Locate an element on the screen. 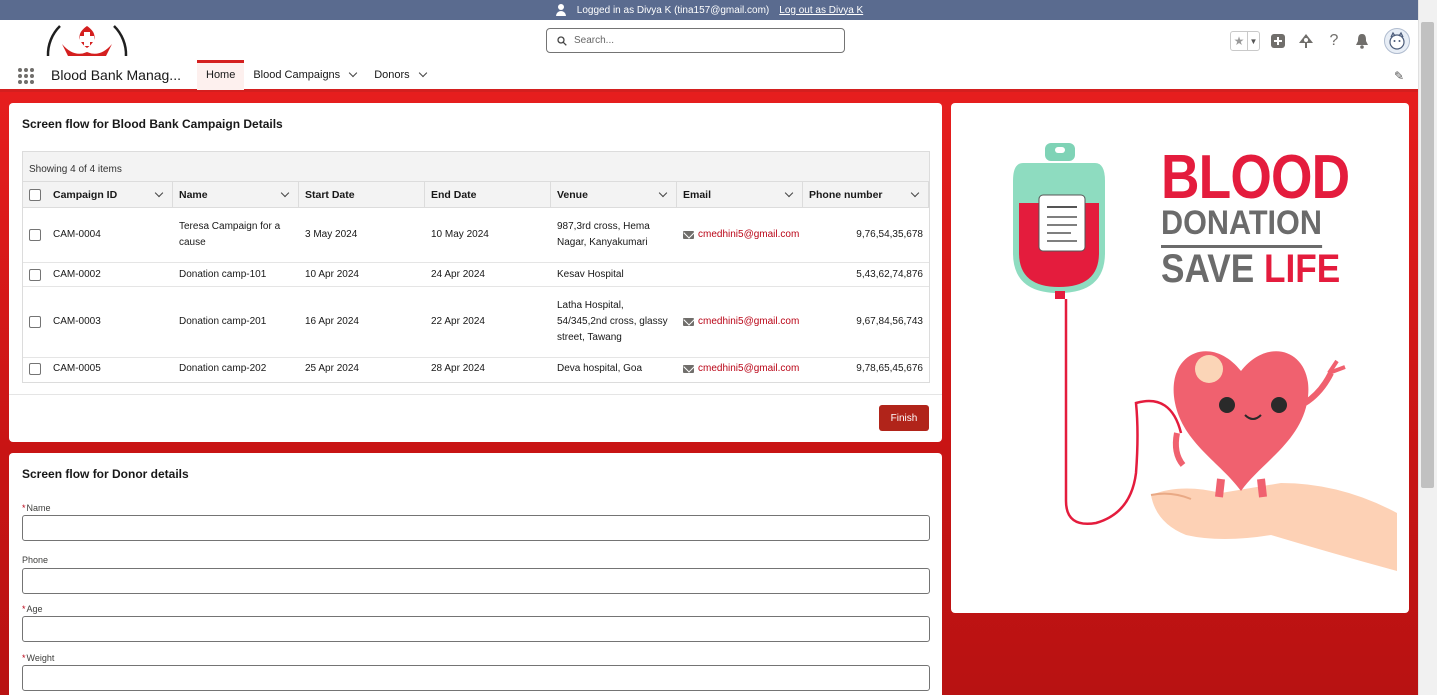 Image resolution: width=1437 pixels, height=695 pixels. cell-campaign-id: CAM-0005 is located at coordinates (77, 368).